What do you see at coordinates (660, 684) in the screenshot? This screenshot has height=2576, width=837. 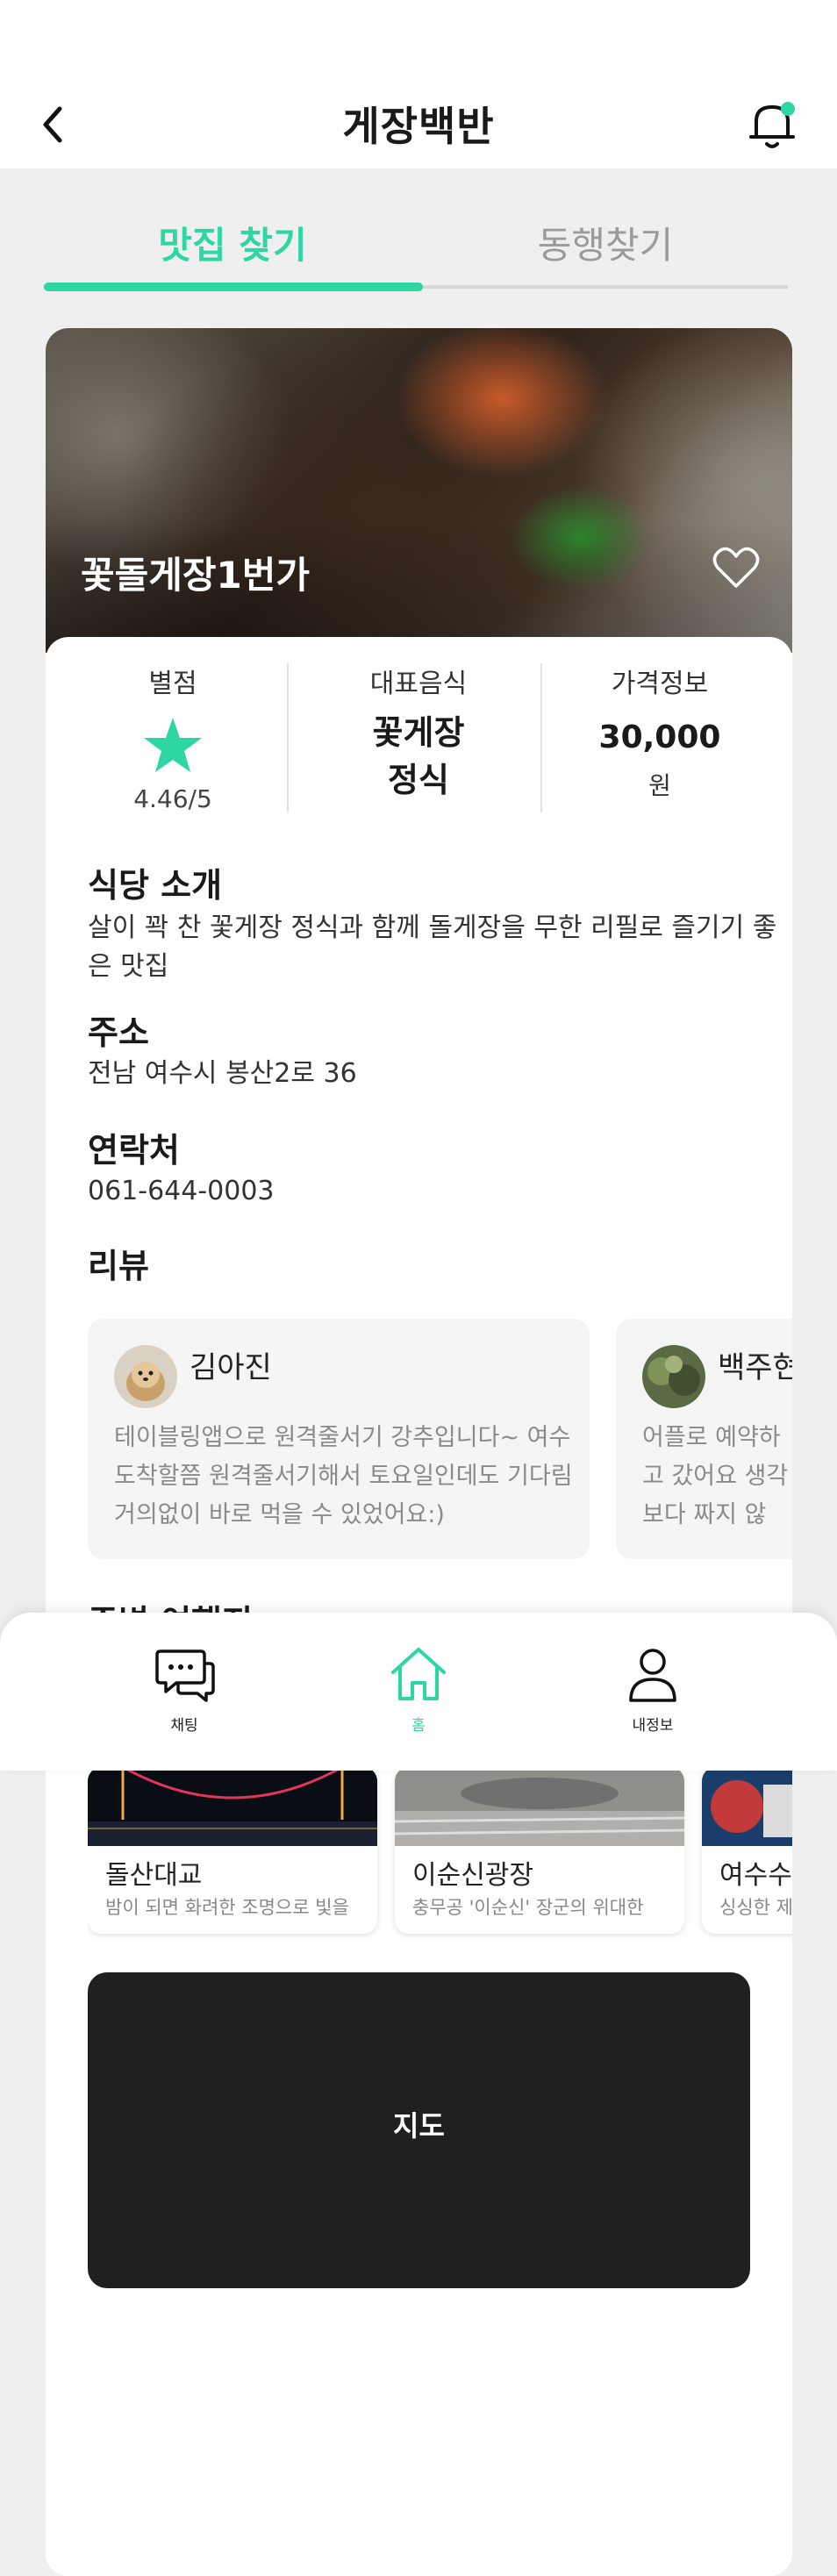 I see `price-label: 가격정보` at bounding box center [660, 684].